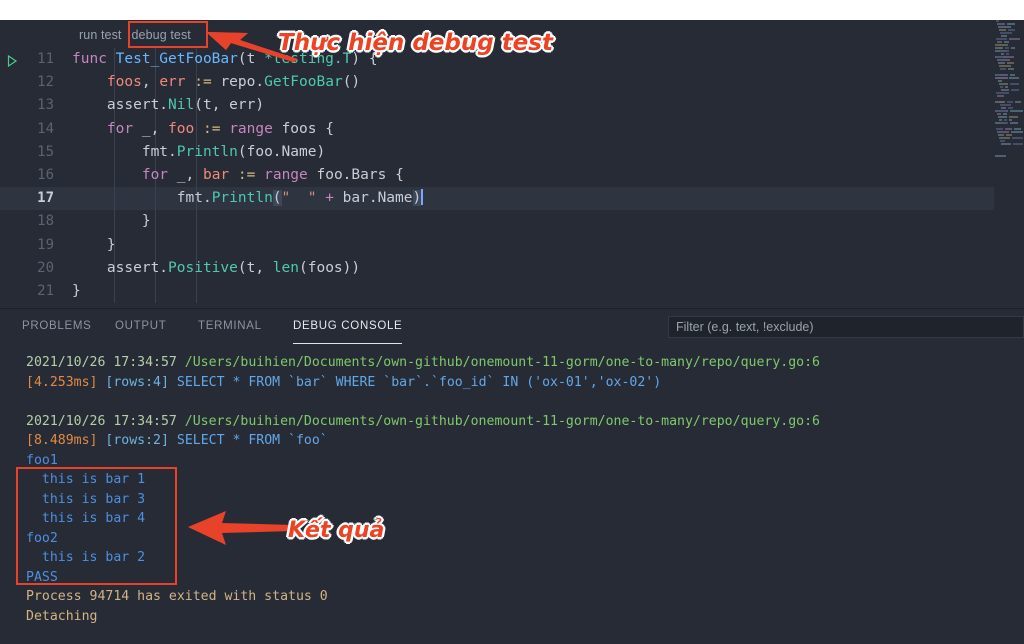 The image size is (1024, 644). I want to click on editor-minimap, so click(1009, 164).